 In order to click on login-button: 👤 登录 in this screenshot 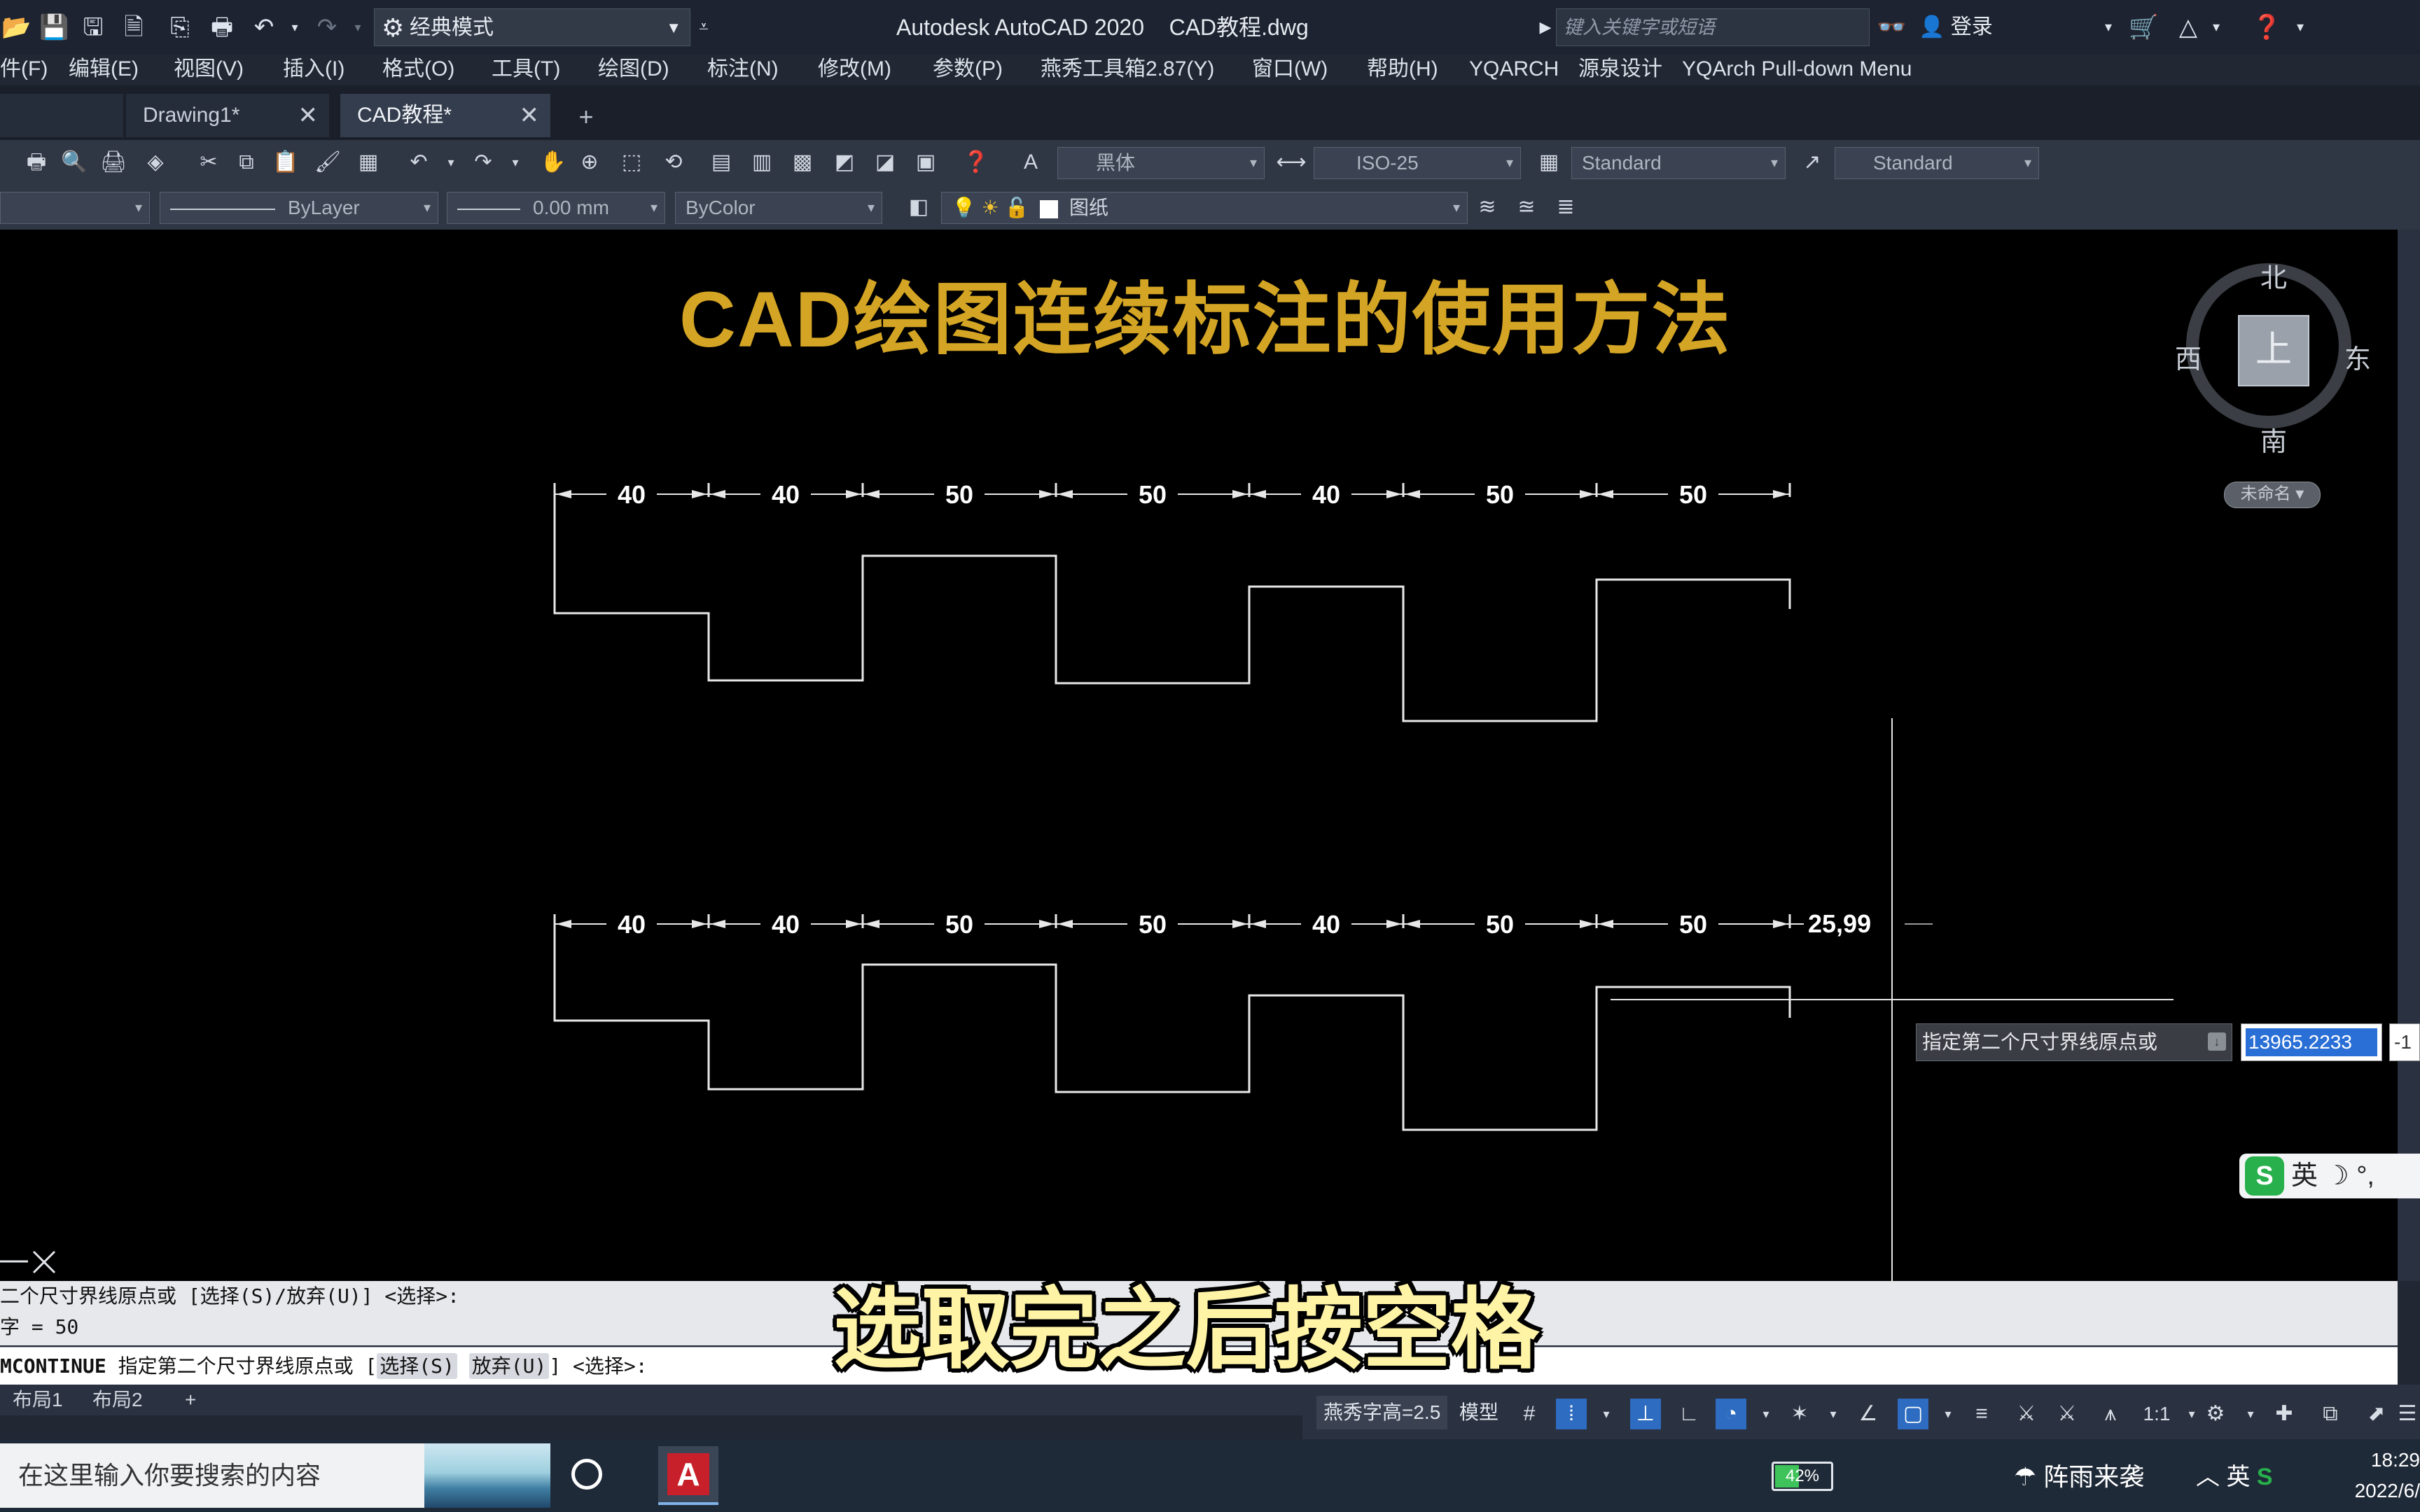, I will do `click(1956, 27)`.